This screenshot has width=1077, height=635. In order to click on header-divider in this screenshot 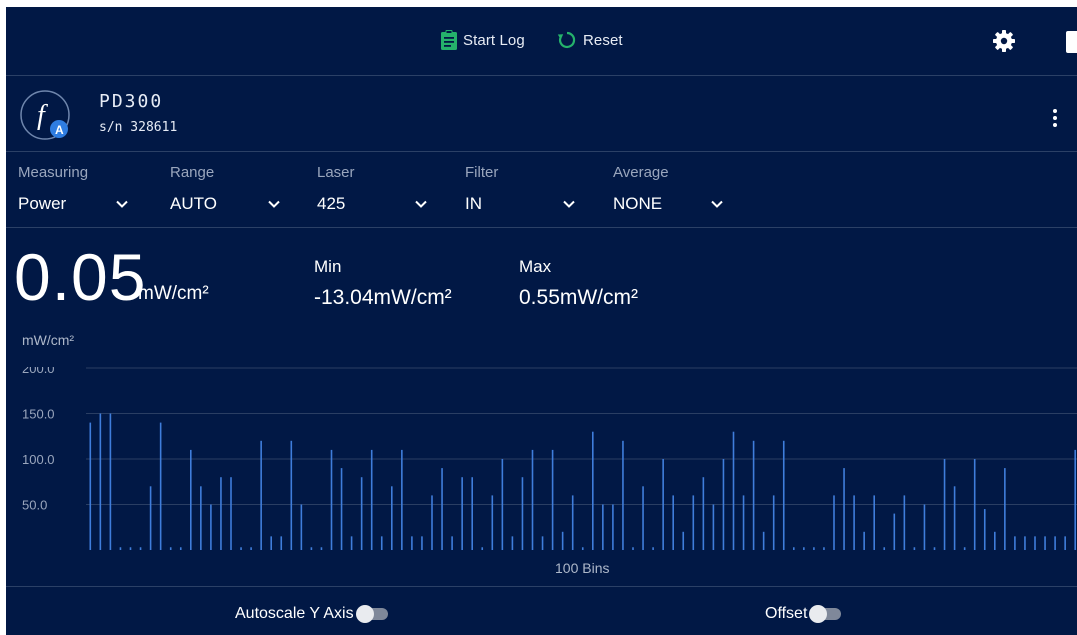, I will do `click(541, 151)`.